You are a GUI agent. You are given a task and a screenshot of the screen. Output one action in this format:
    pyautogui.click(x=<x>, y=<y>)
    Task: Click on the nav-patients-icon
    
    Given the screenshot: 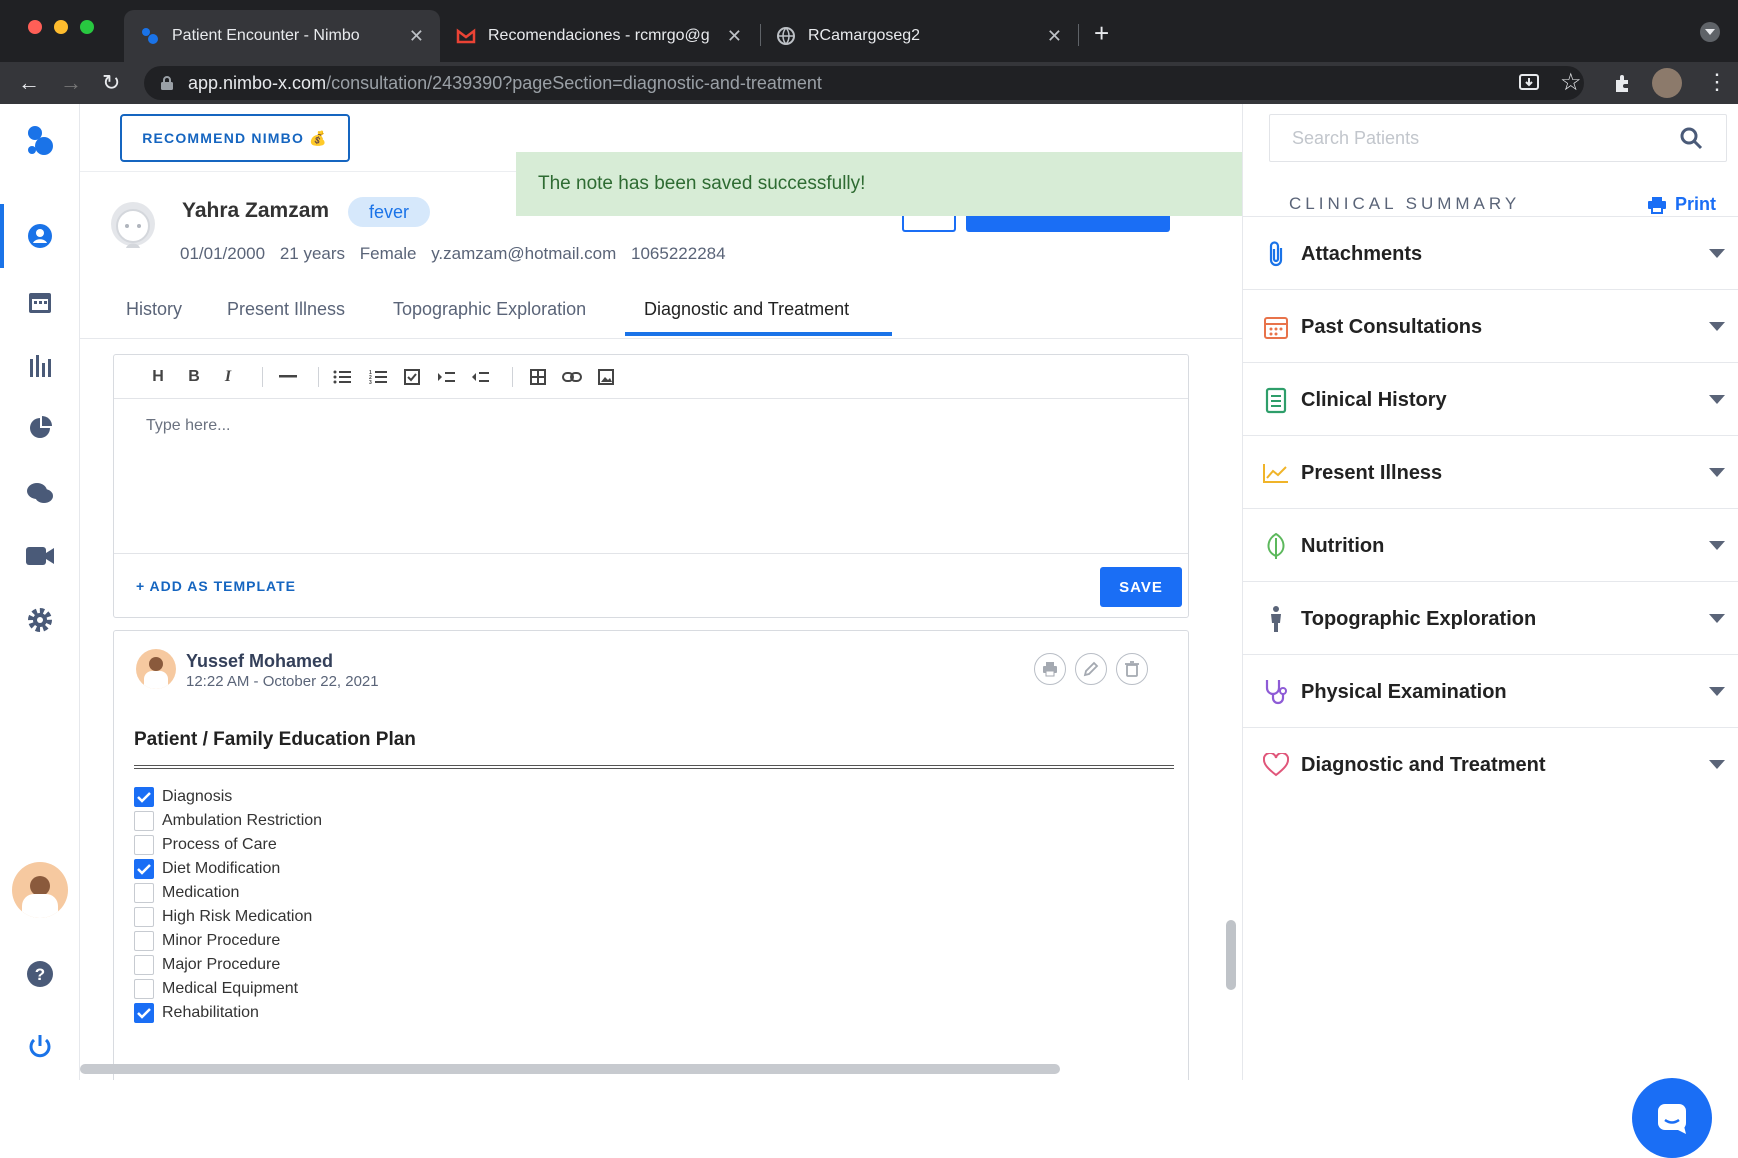 What is the action you would take?
    pyautogui.click(x=40, y=236)
    